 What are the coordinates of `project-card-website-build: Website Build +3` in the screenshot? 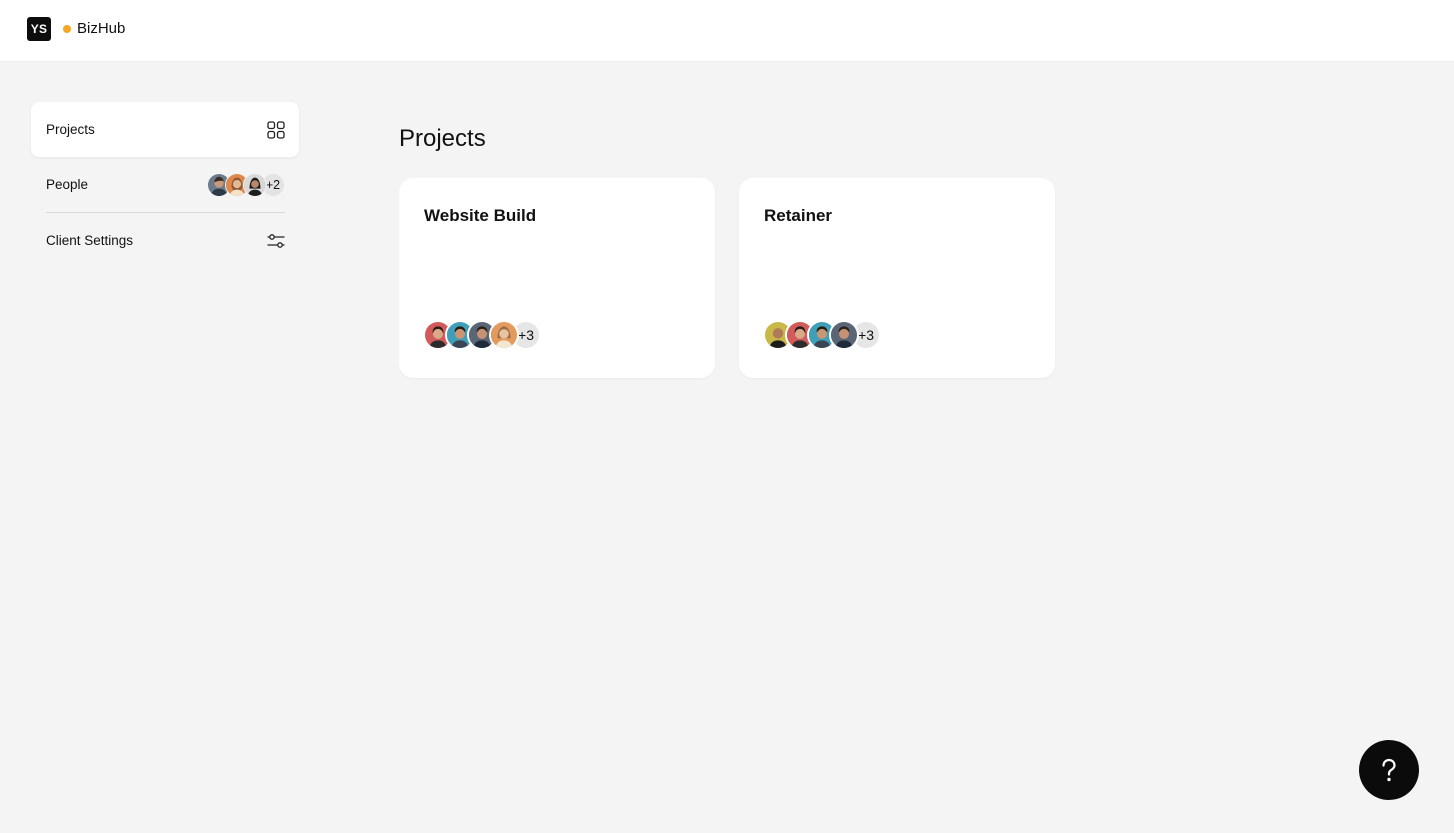 It's located at (557, 278).